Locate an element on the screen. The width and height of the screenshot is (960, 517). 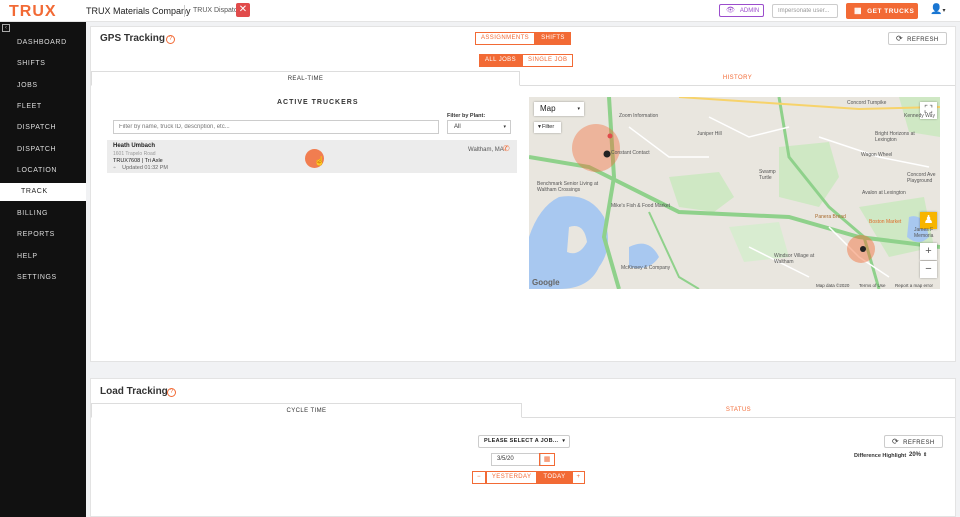
eye-icon: 👁 is located at coordinates (730, 10).